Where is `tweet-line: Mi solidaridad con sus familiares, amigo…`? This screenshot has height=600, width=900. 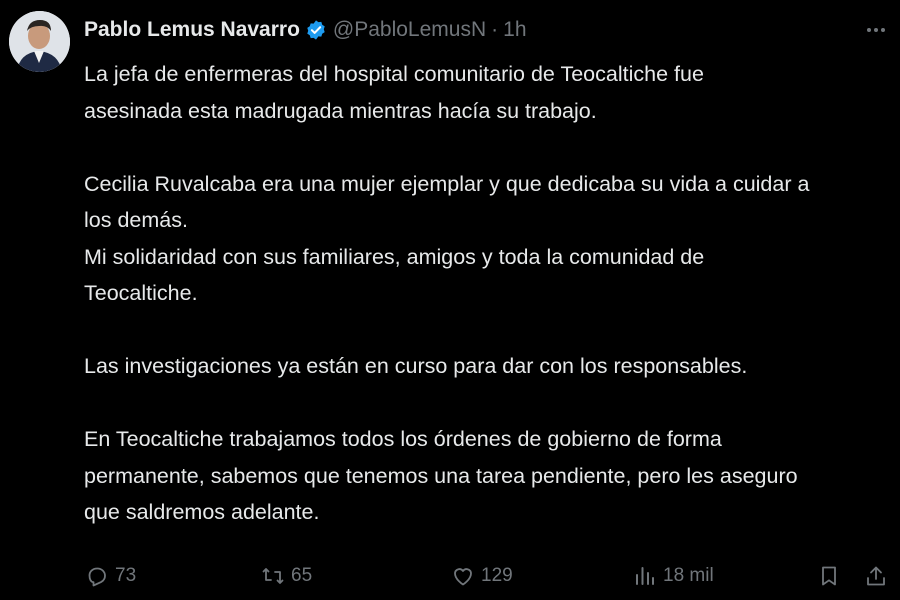
tweet-line: Mi solidaridad con sus familiares, amigo… is located at coordinates (394, 256).